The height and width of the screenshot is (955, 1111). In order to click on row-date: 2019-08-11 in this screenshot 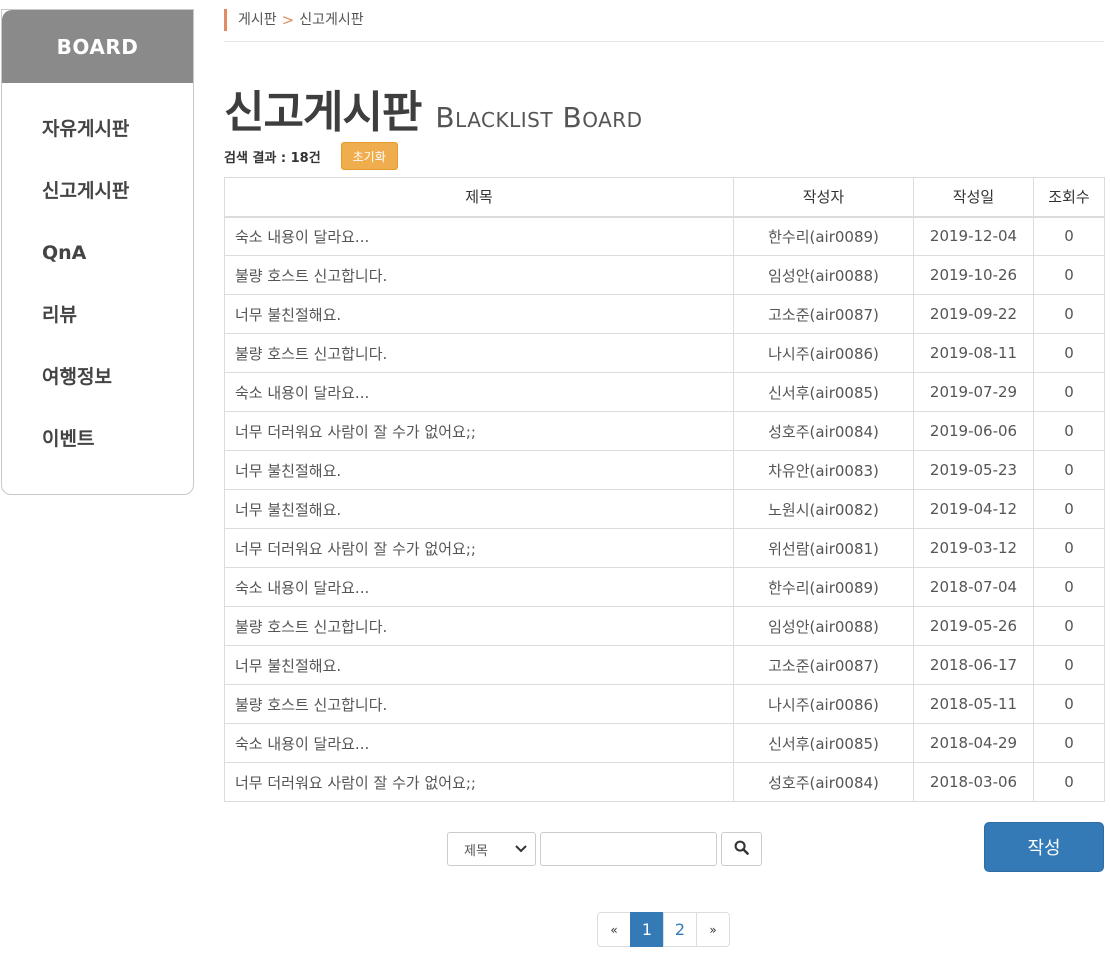, I will do `click(973, 353)`.